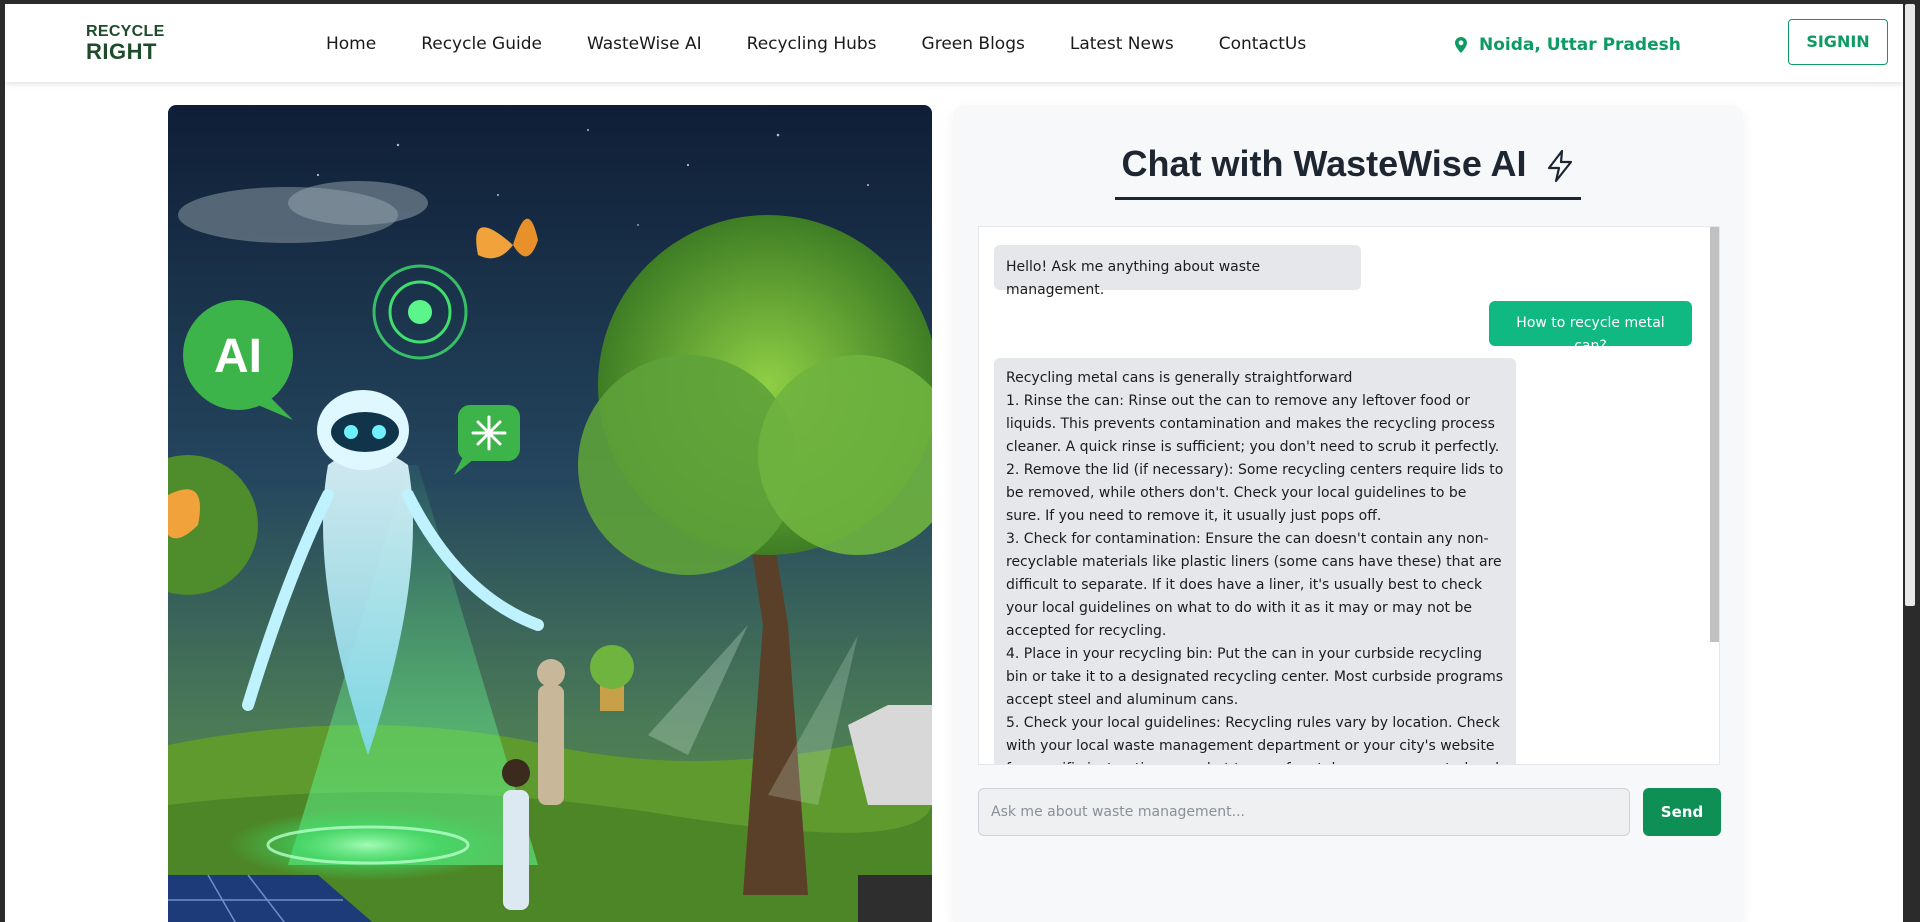  Describe the element at coordinates (1590, 327) in the screenshot. I see `user-message: How to recycle metal can?` at that location.